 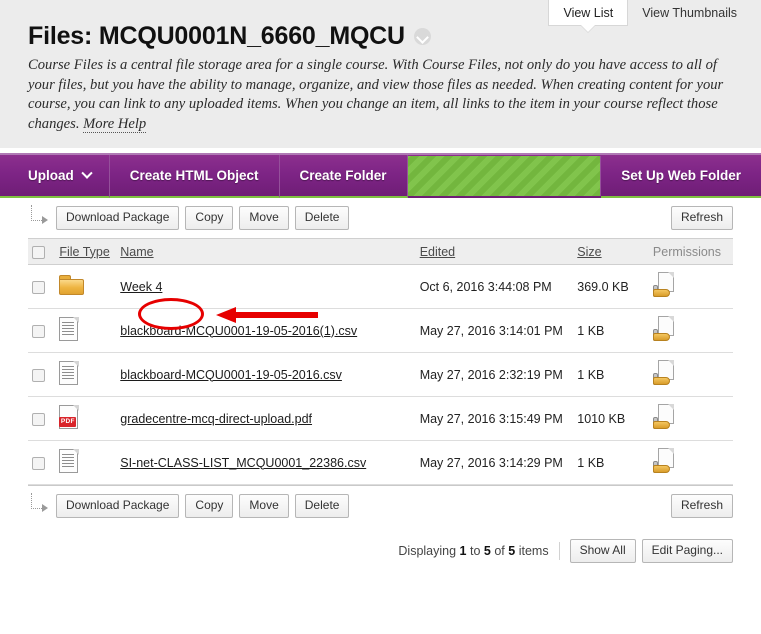 I want to click on download-package-button-top: Download Package, so click(x=118, y=218).